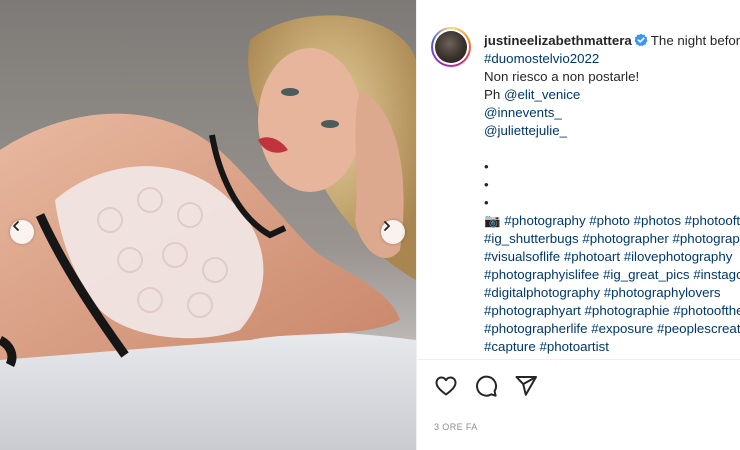  I want to click on heart-icon, so click(446, 386).